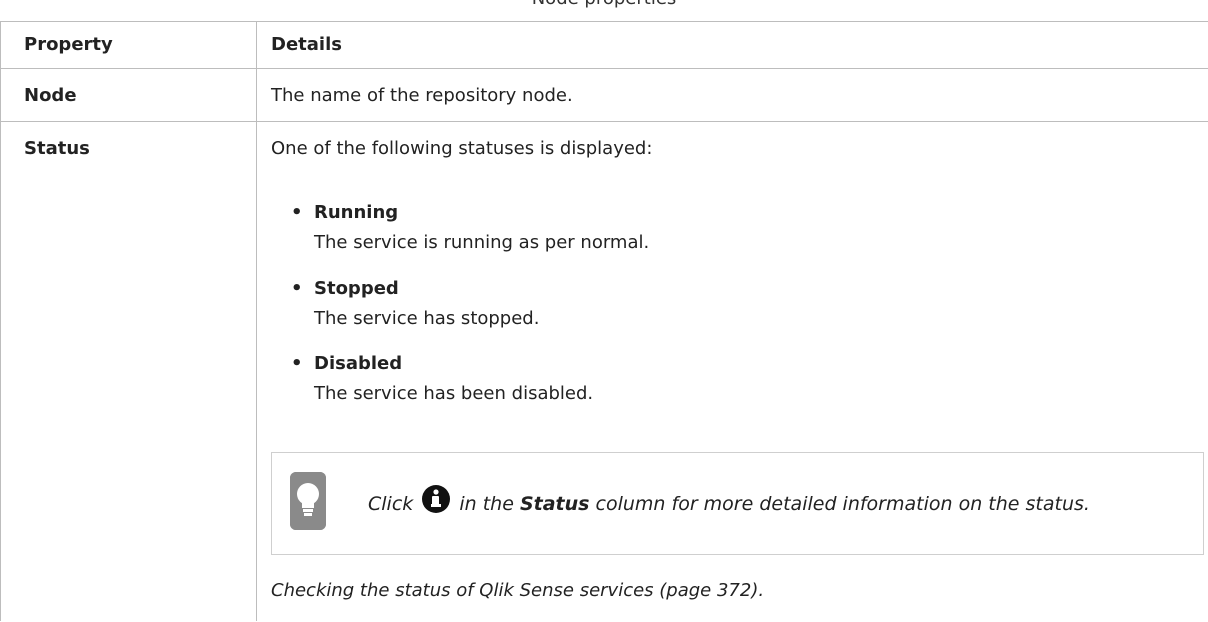 Image resolution: width=1208 pixels, height=622 pixels. What do you see at coordinates (306, 44) in the screenshot?
I see `header-details: Details` at bounding box center [306, 44].